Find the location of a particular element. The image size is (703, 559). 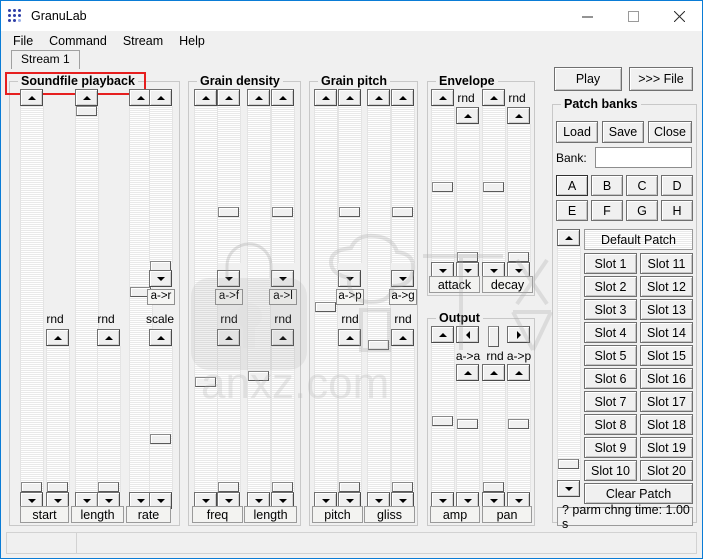

bank-letter-c: C is located at coordinates (642, 185).